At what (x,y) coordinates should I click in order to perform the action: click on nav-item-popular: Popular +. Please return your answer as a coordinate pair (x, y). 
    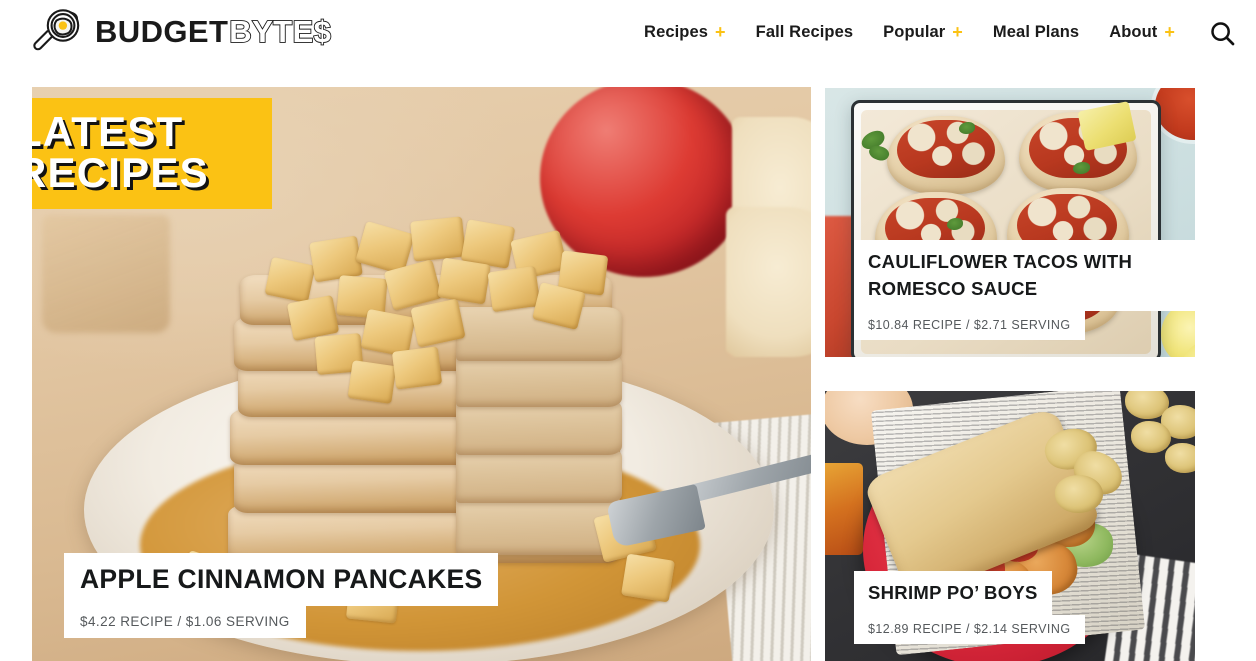
    Looking at the image, I should click on (923, 32).